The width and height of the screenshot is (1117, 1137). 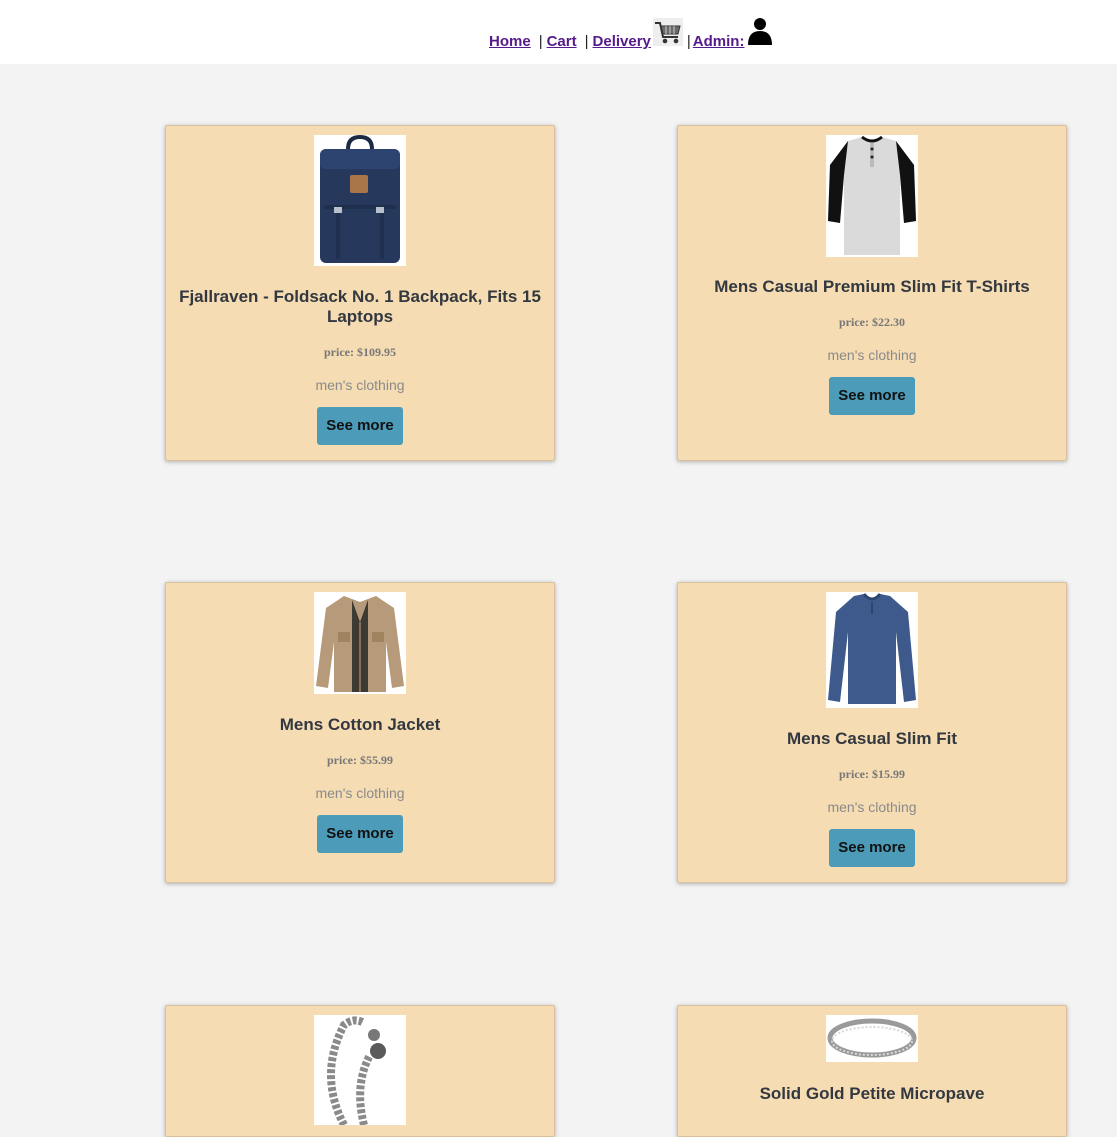 What do you see at coordinates (562, 41) in the screenshot?
I see `nav-cart-link: Cart` at bounding box center [562, 41].